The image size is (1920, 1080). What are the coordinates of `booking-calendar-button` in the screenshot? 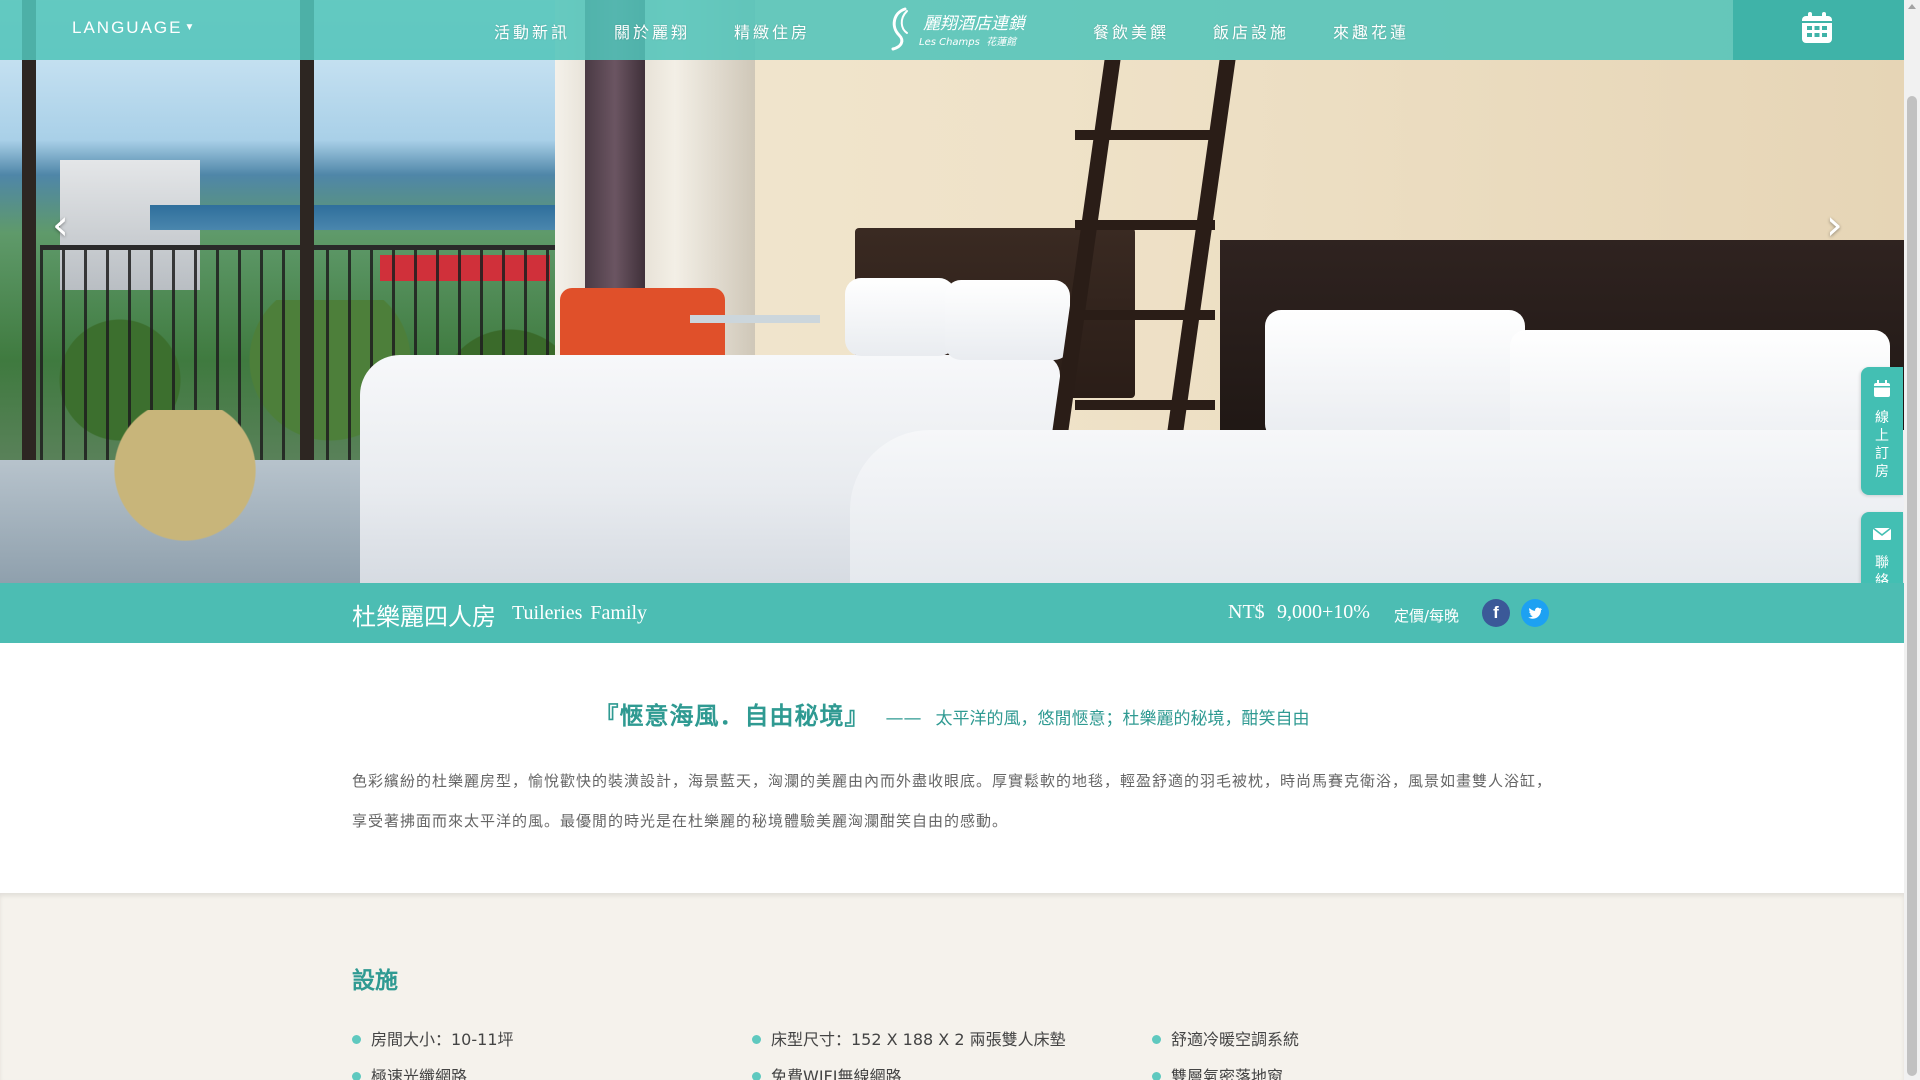 It's located at (1818, 30).